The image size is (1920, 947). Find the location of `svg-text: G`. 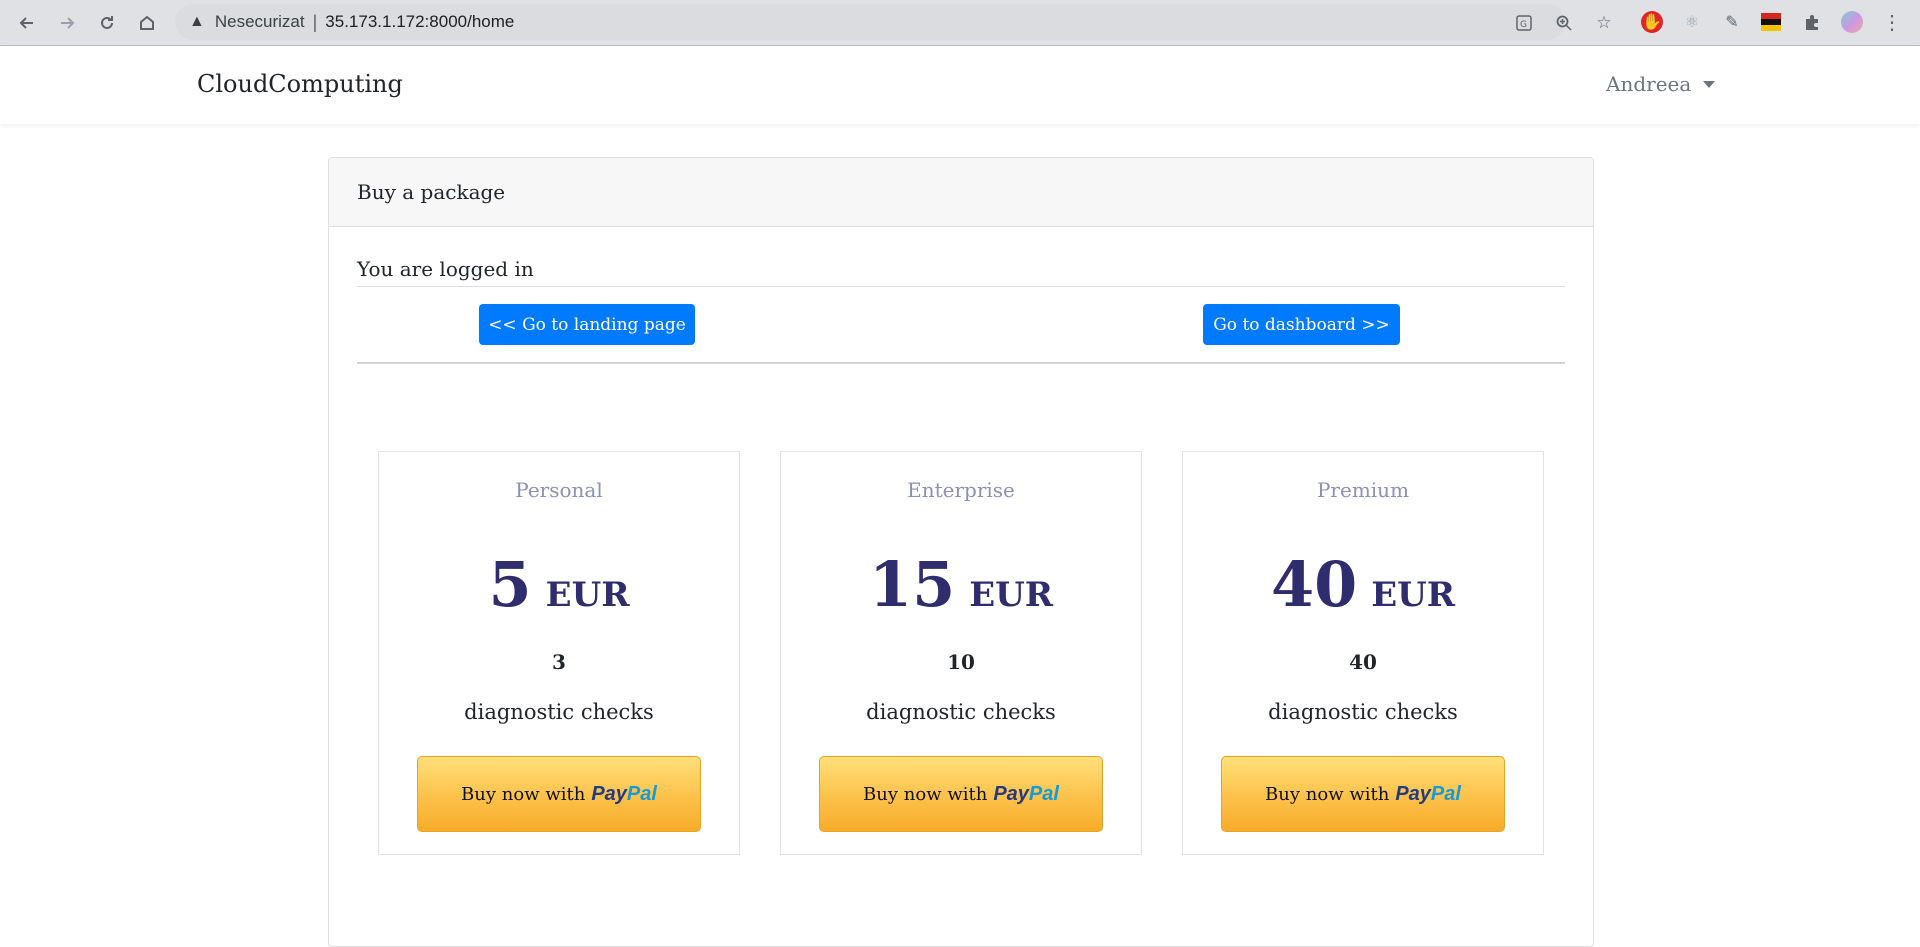

svg-text: G is located at coordinates (1523, 25).